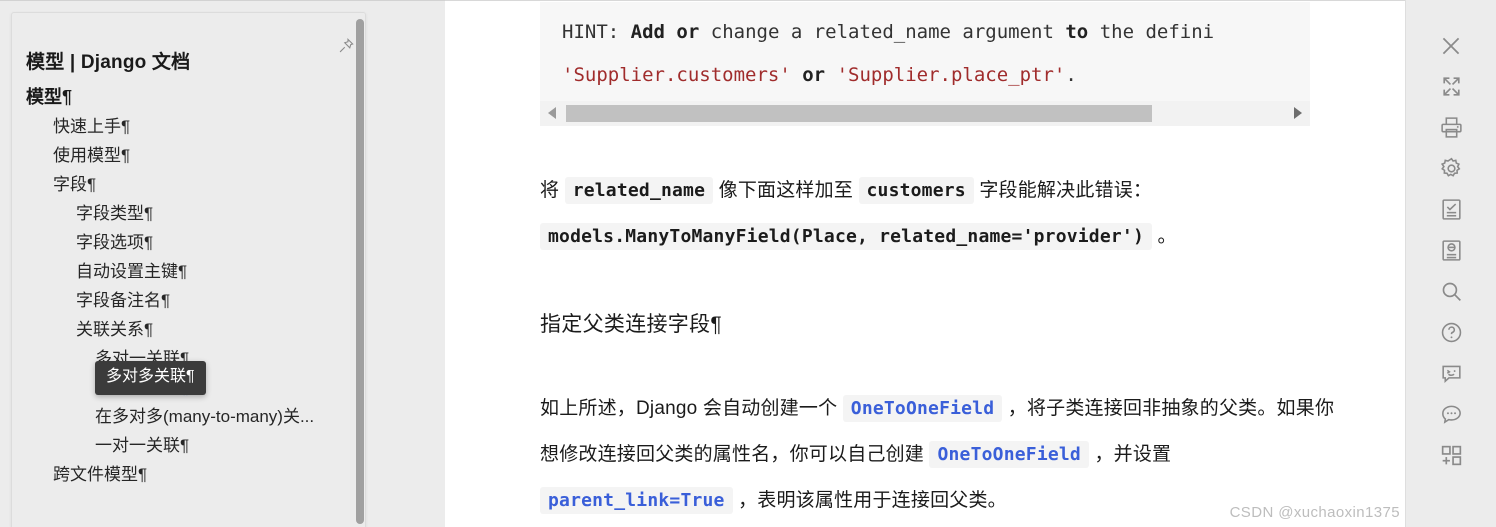 The height and width of the screenshot is (527, 1496). I want to click on outline-panel-title: 模型 | Django 文档, so click(108, 62).